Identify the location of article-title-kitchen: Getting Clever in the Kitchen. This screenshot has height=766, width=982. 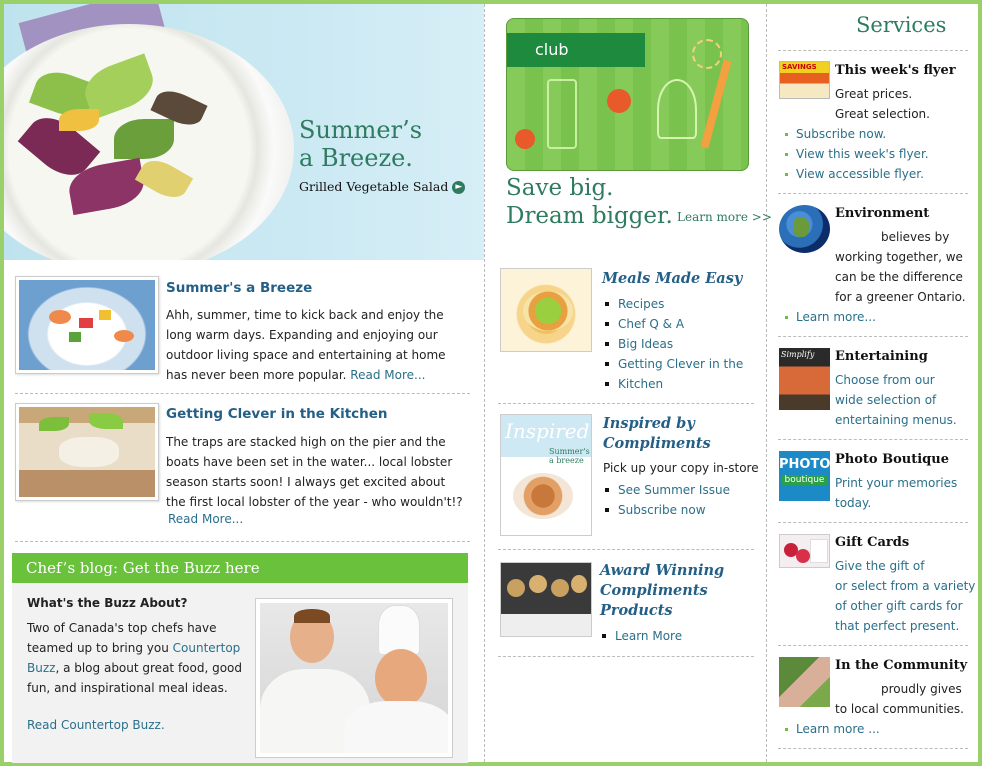
(277, 414).